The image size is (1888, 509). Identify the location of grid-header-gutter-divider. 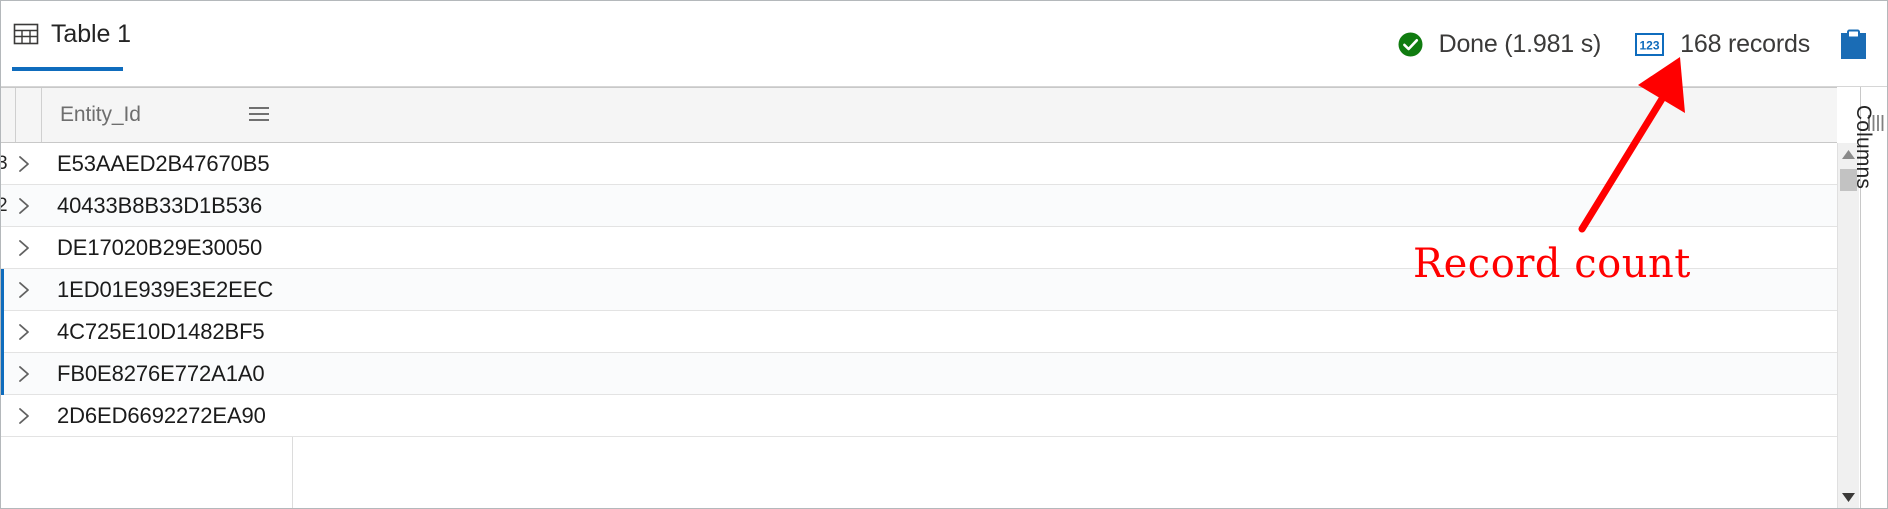
(15, 115).